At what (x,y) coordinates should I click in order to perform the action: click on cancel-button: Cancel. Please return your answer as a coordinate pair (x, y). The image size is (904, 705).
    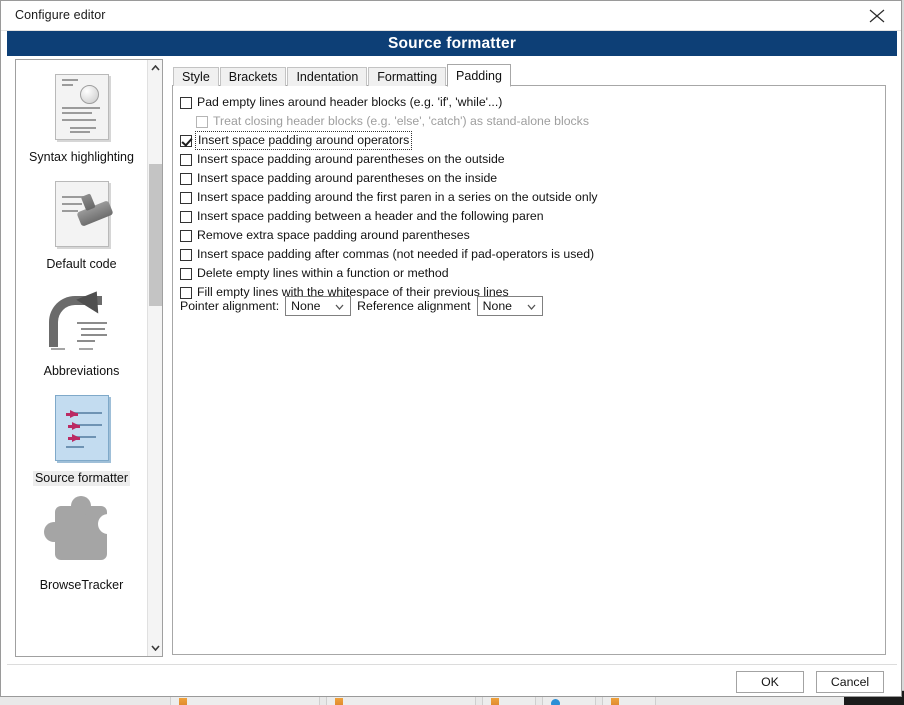
    Looking at the image, I should click on (850, 682).